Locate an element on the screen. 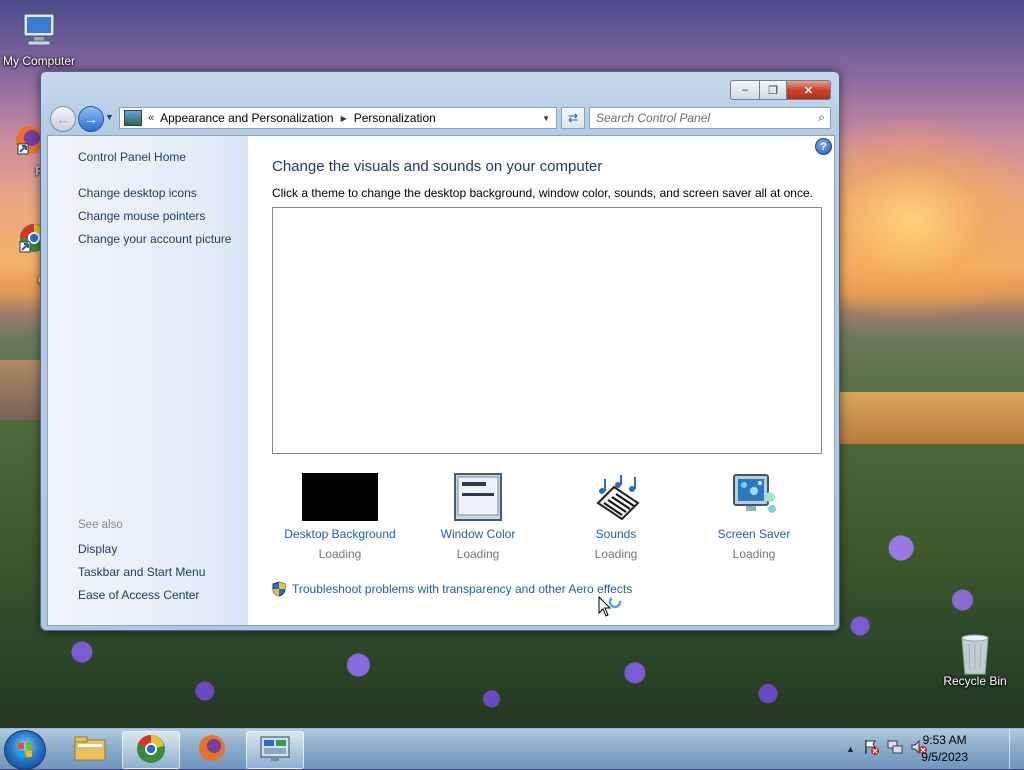 This screenshot has height=770, width=1024. restore-icon: ❐ is located at coordinates (773, 90).